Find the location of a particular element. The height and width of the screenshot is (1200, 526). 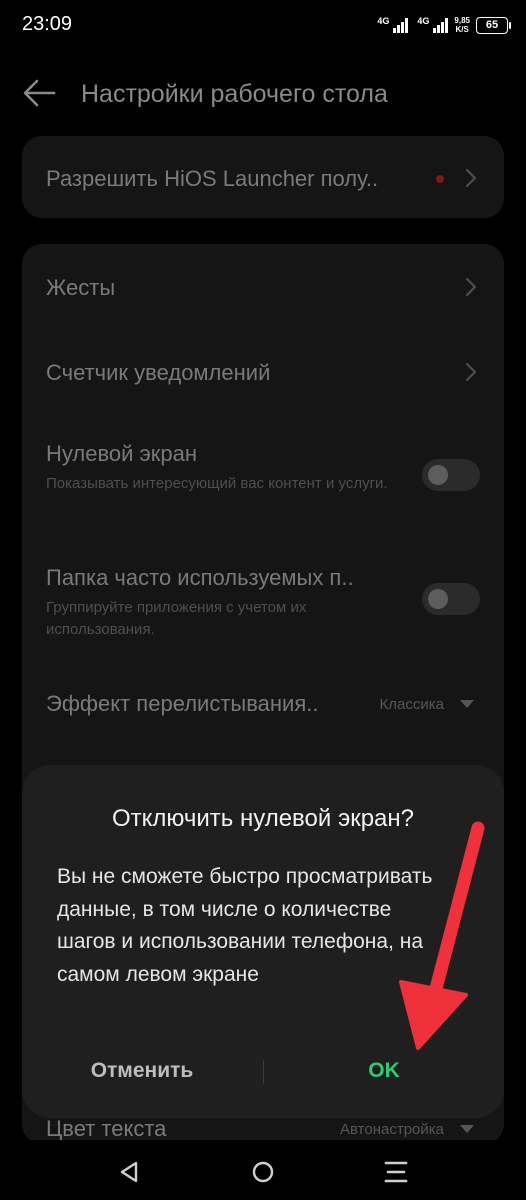

network-speed: 9,85 K/S is located at coordinates (462, 25).